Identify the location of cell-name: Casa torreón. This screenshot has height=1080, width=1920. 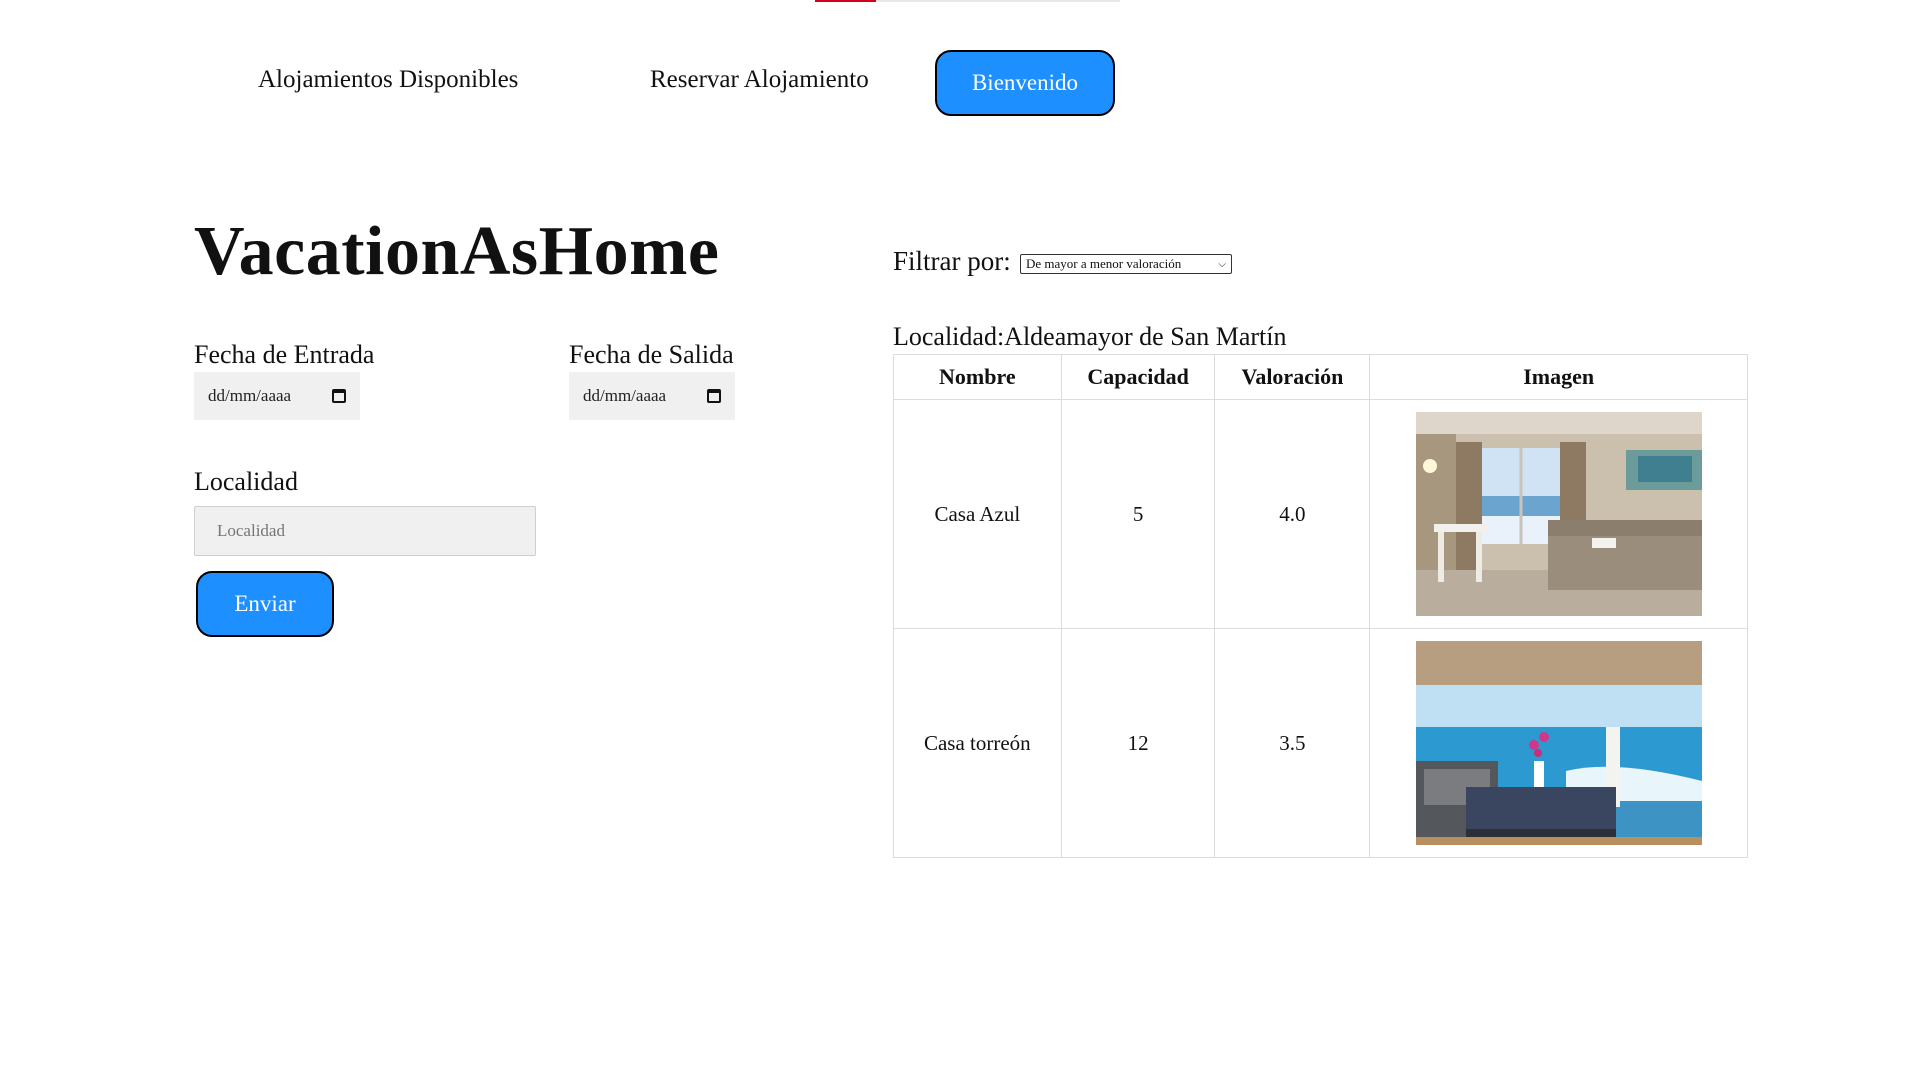
(977, 743).